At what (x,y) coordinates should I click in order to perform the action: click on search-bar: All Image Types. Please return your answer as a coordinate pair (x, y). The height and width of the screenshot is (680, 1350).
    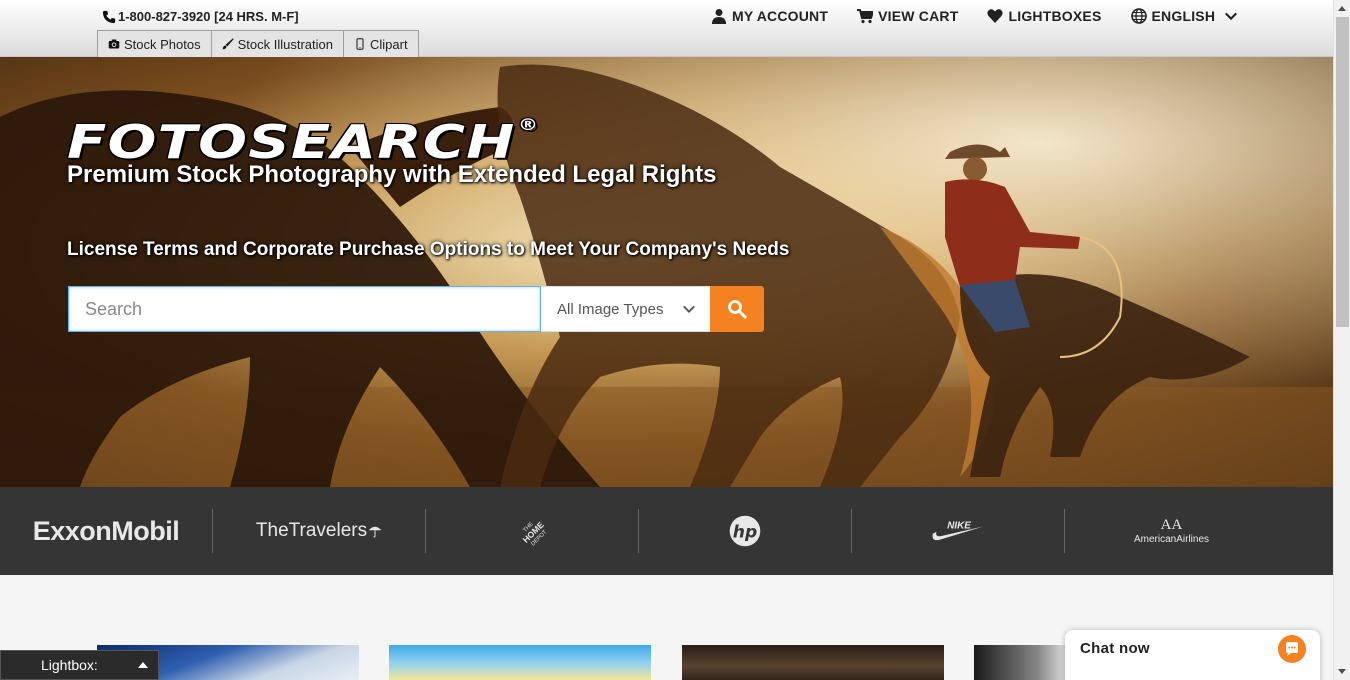
    Looking at the image, I should click on (416, 309).